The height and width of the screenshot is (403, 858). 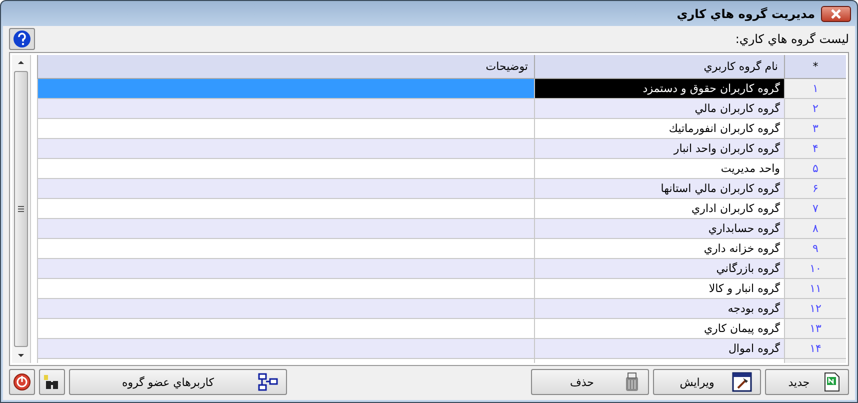 I want to click on close-button, so click(x=836, y=14).